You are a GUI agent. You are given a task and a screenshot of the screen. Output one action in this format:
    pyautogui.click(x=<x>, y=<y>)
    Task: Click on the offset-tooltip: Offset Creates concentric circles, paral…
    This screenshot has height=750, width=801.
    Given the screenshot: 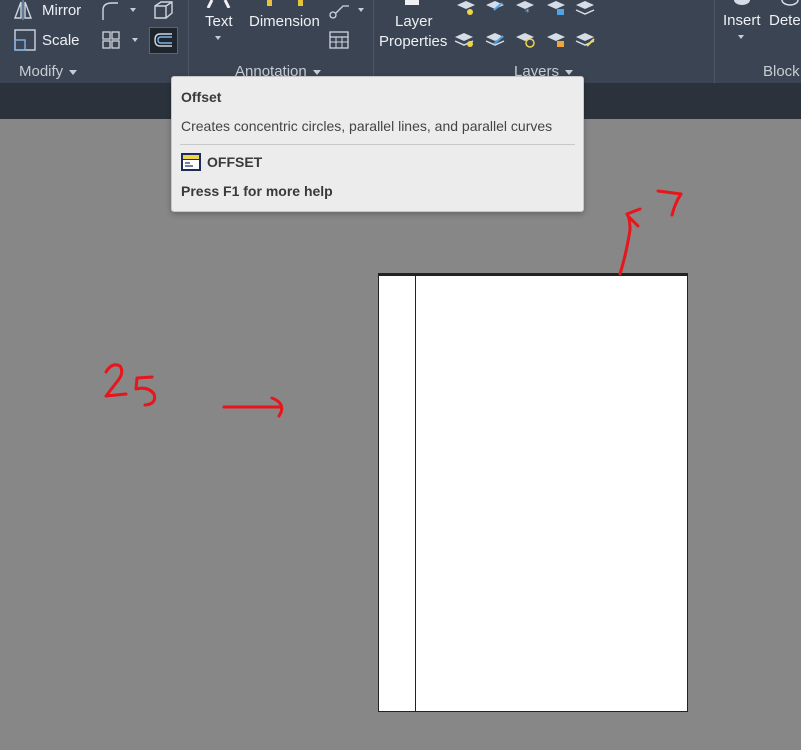 What is the action you would take?
    pyautogui.click(x=377, y=144)
    